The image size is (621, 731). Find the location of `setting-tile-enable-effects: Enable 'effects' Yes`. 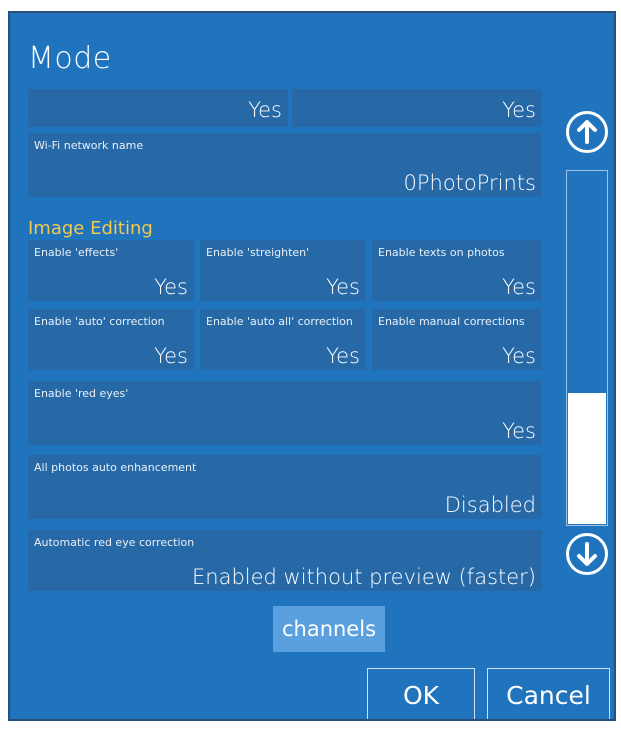

setting-tile-enable-effects: Enable 'effects' Yes is located at coordinates (111, 270).